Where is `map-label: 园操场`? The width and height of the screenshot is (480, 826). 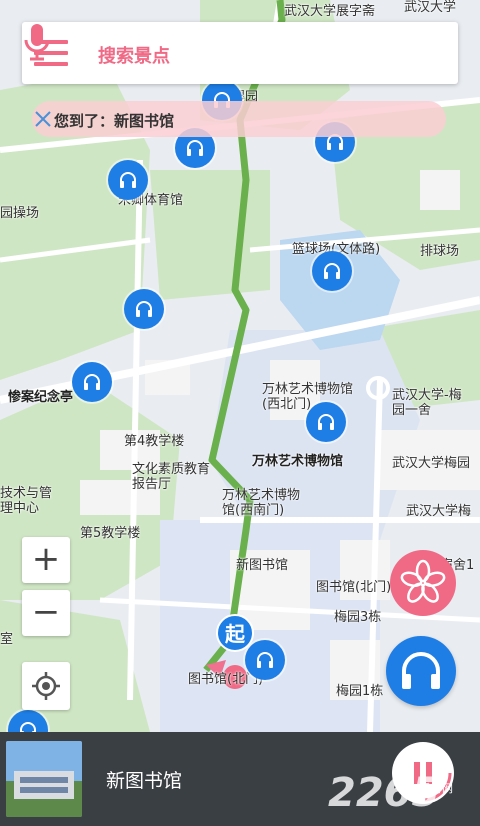
map-label: 园操场 is located at coordinates (20, 213).